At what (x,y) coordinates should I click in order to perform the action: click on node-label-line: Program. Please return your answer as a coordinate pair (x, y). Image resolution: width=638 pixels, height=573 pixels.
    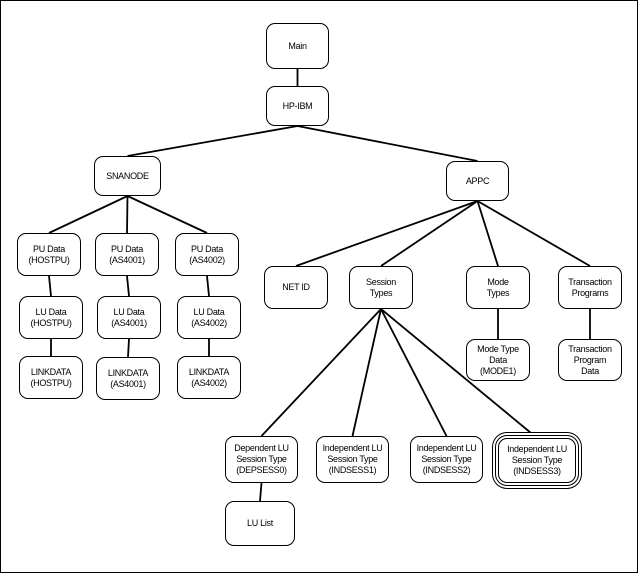
    Looking at the image, I should click on (590, 359).